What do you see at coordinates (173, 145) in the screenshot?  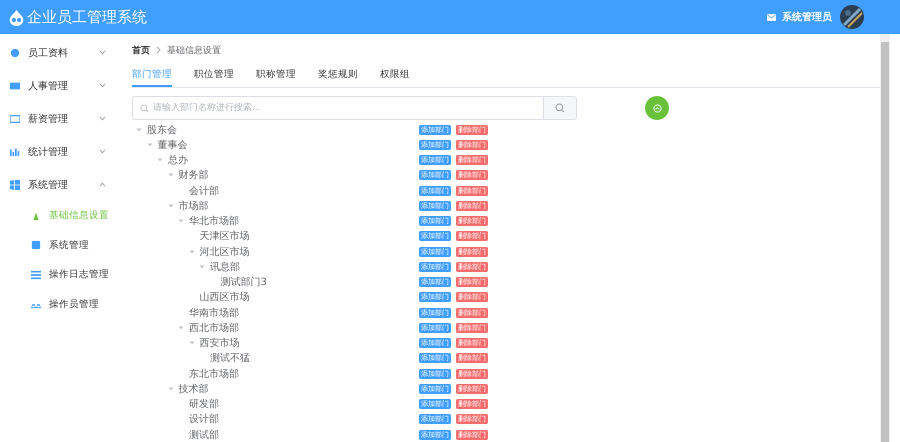 I see `department-name: 董事会` at bounding box center [173, 145].